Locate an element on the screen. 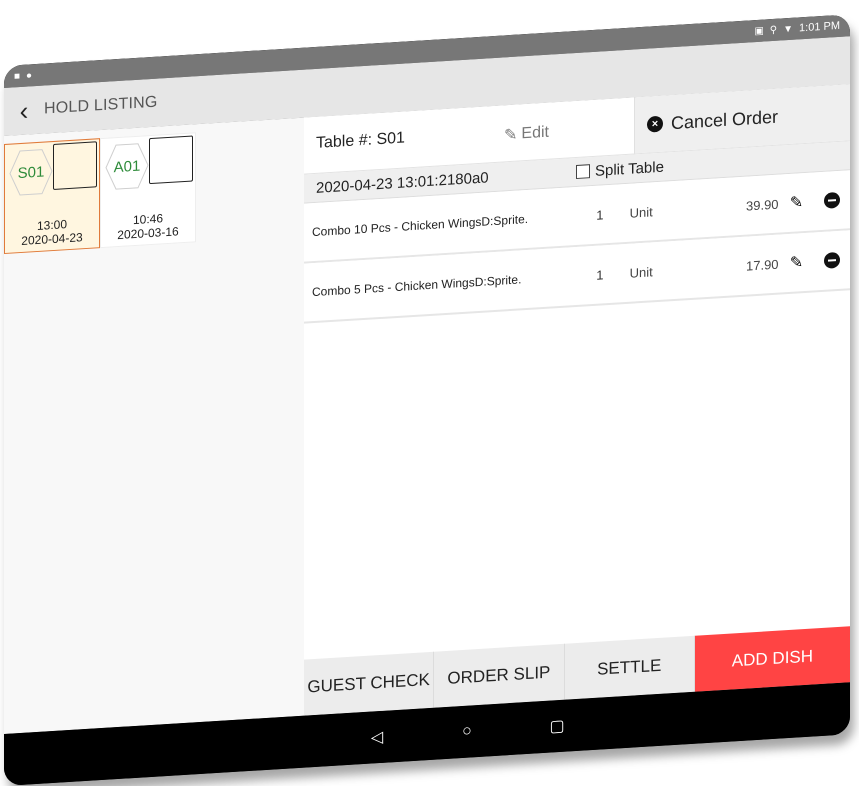  item-name: Combo 5 Pcs - Chicken WingsD:Sprite. is located at coordinates (417, 286).